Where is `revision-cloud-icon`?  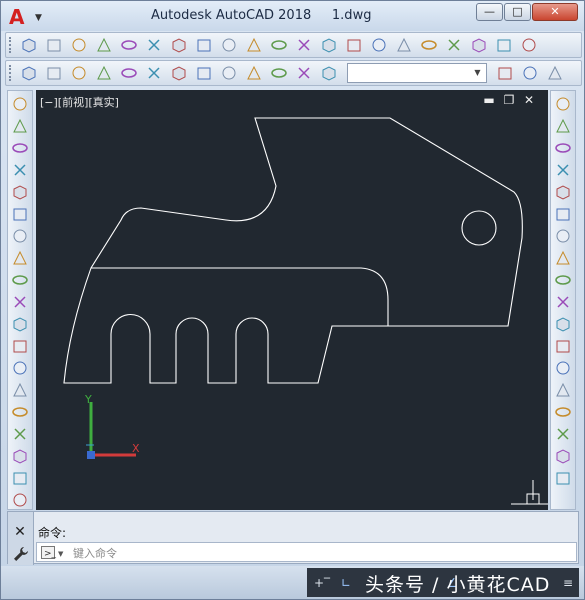
revision-cloud-icon is located at coordinates (20, 258).